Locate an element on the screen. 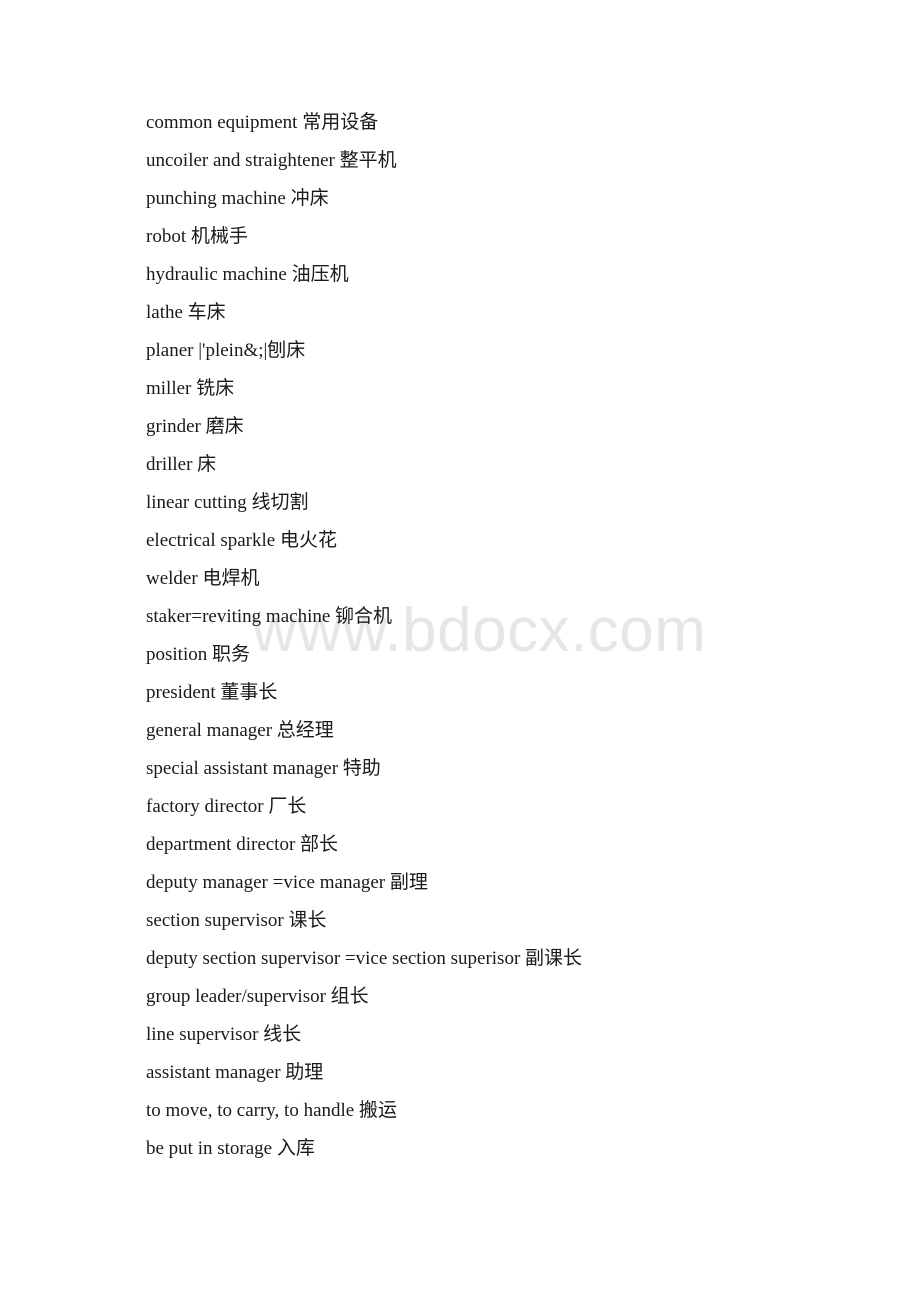  list-item: to move, to carry, to handle 搬运 is located at coordinates (271, 1110).